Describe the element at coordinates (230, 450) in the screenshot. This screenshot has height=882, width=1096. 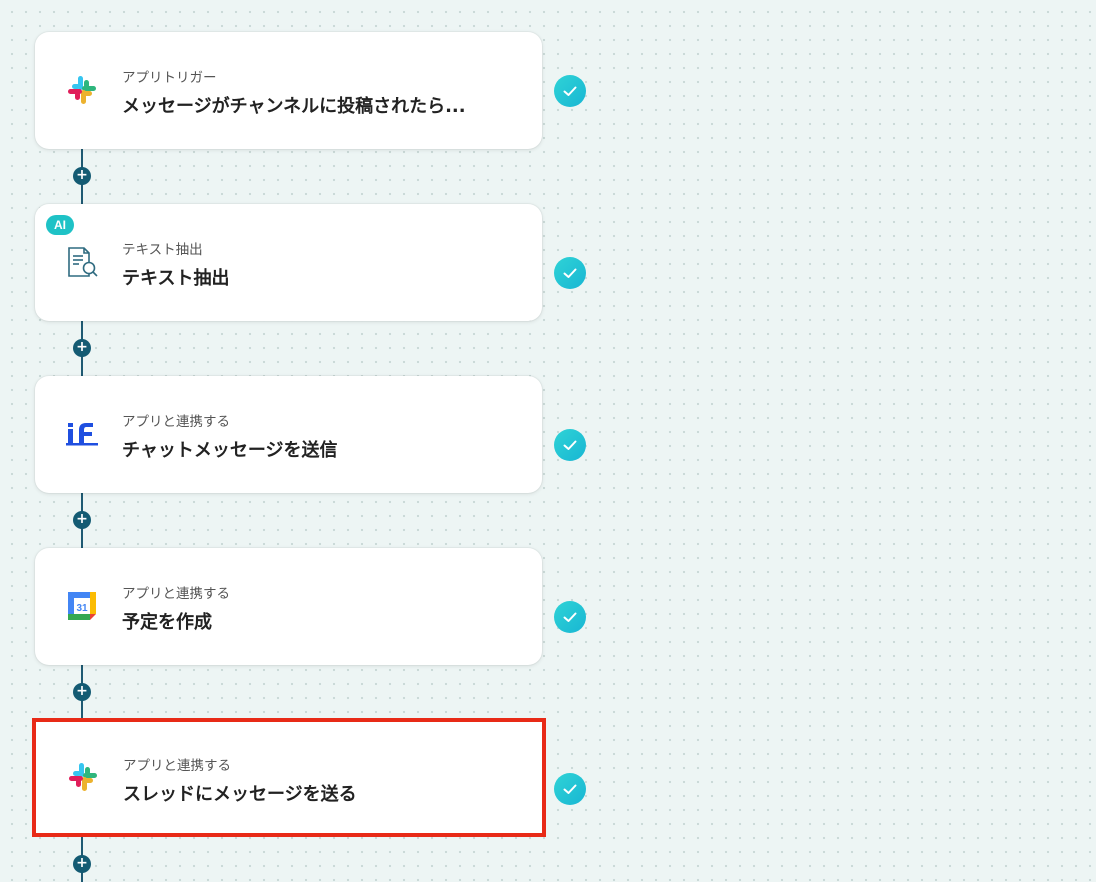
I see `step-title: チャットメッセージを送信` at that location.